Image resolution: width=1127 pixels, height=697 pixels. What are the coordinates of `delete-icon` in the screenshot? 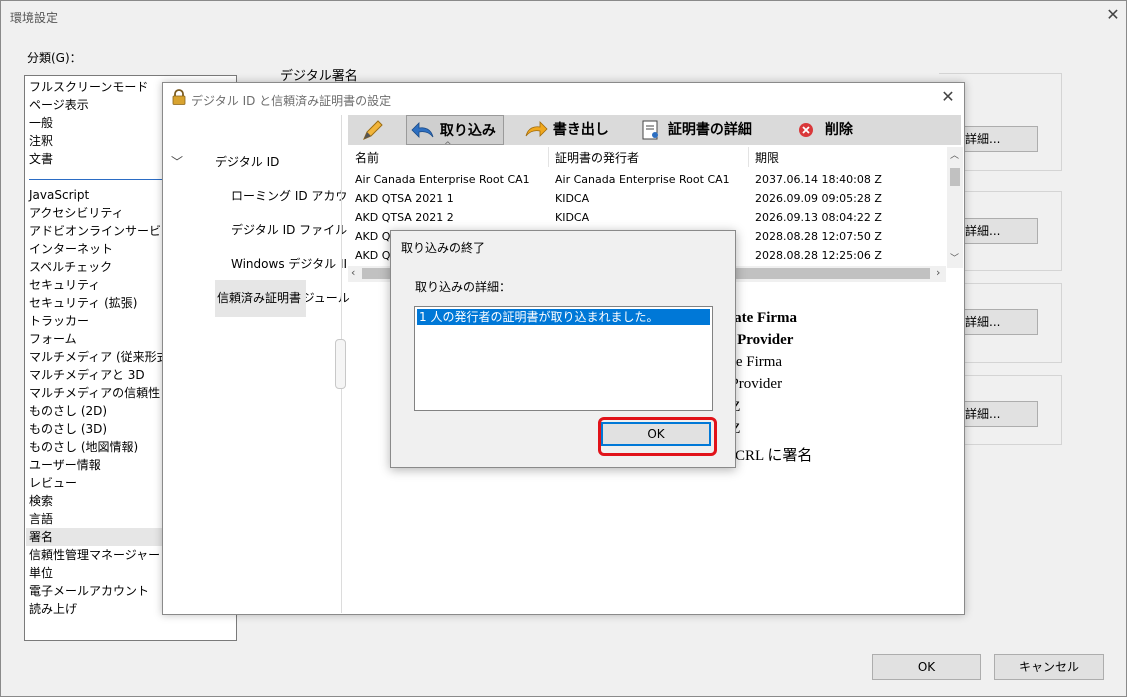 It's located at (806, 130).